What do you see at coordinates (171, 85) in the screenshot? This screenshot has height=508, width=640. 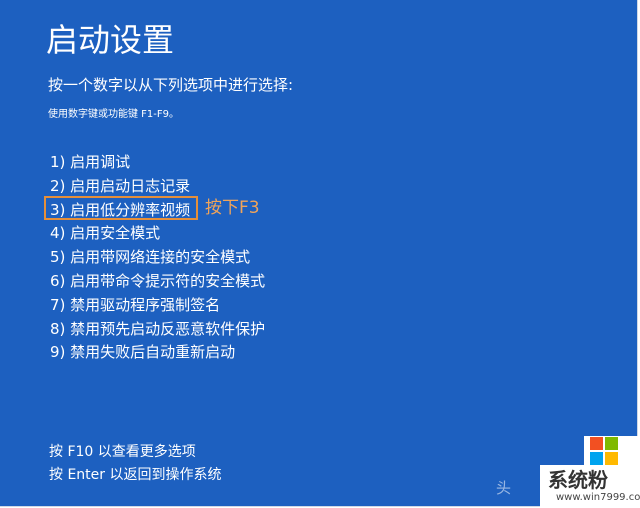 I see `selection-prompt: 按一个数字以从下列选项中进行选择:` at bounding box center [171, 85].